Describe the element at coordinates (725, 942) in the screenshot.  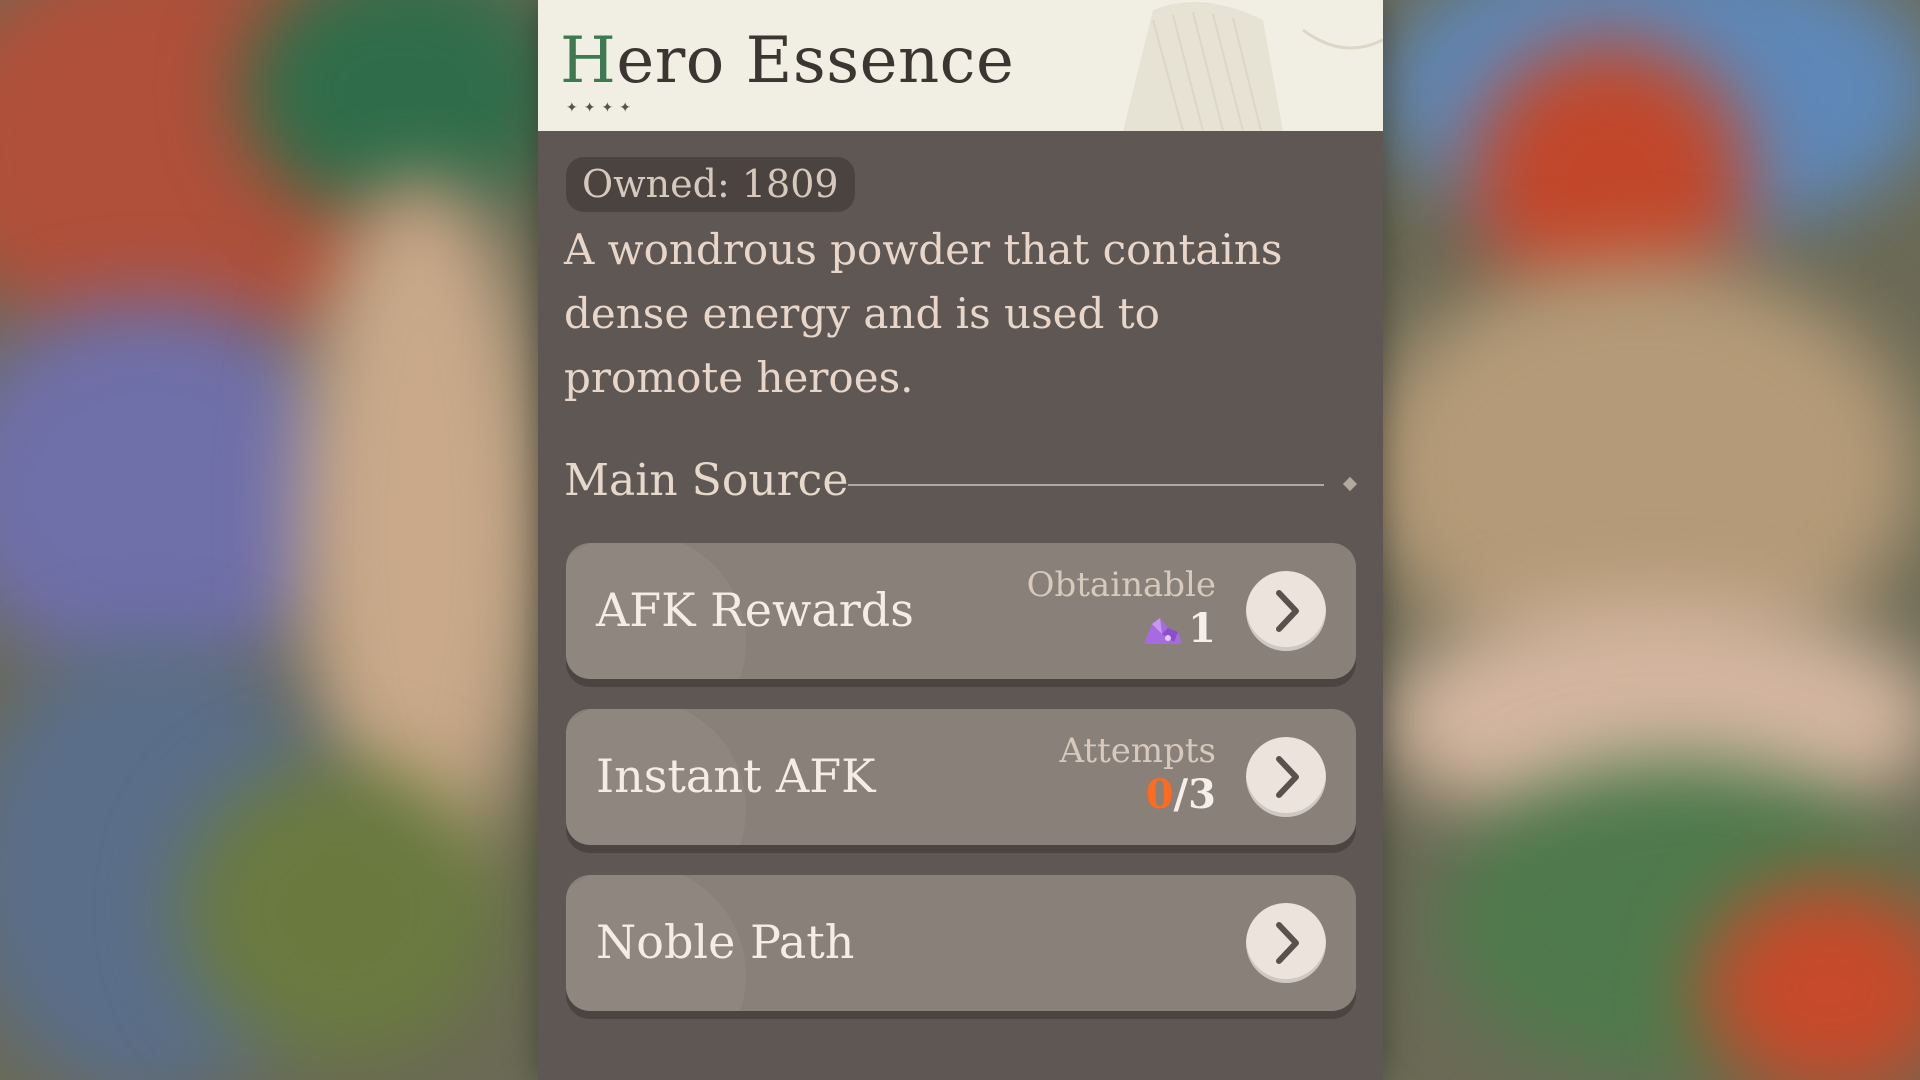
I see `source-label: Noble Path` at that location.